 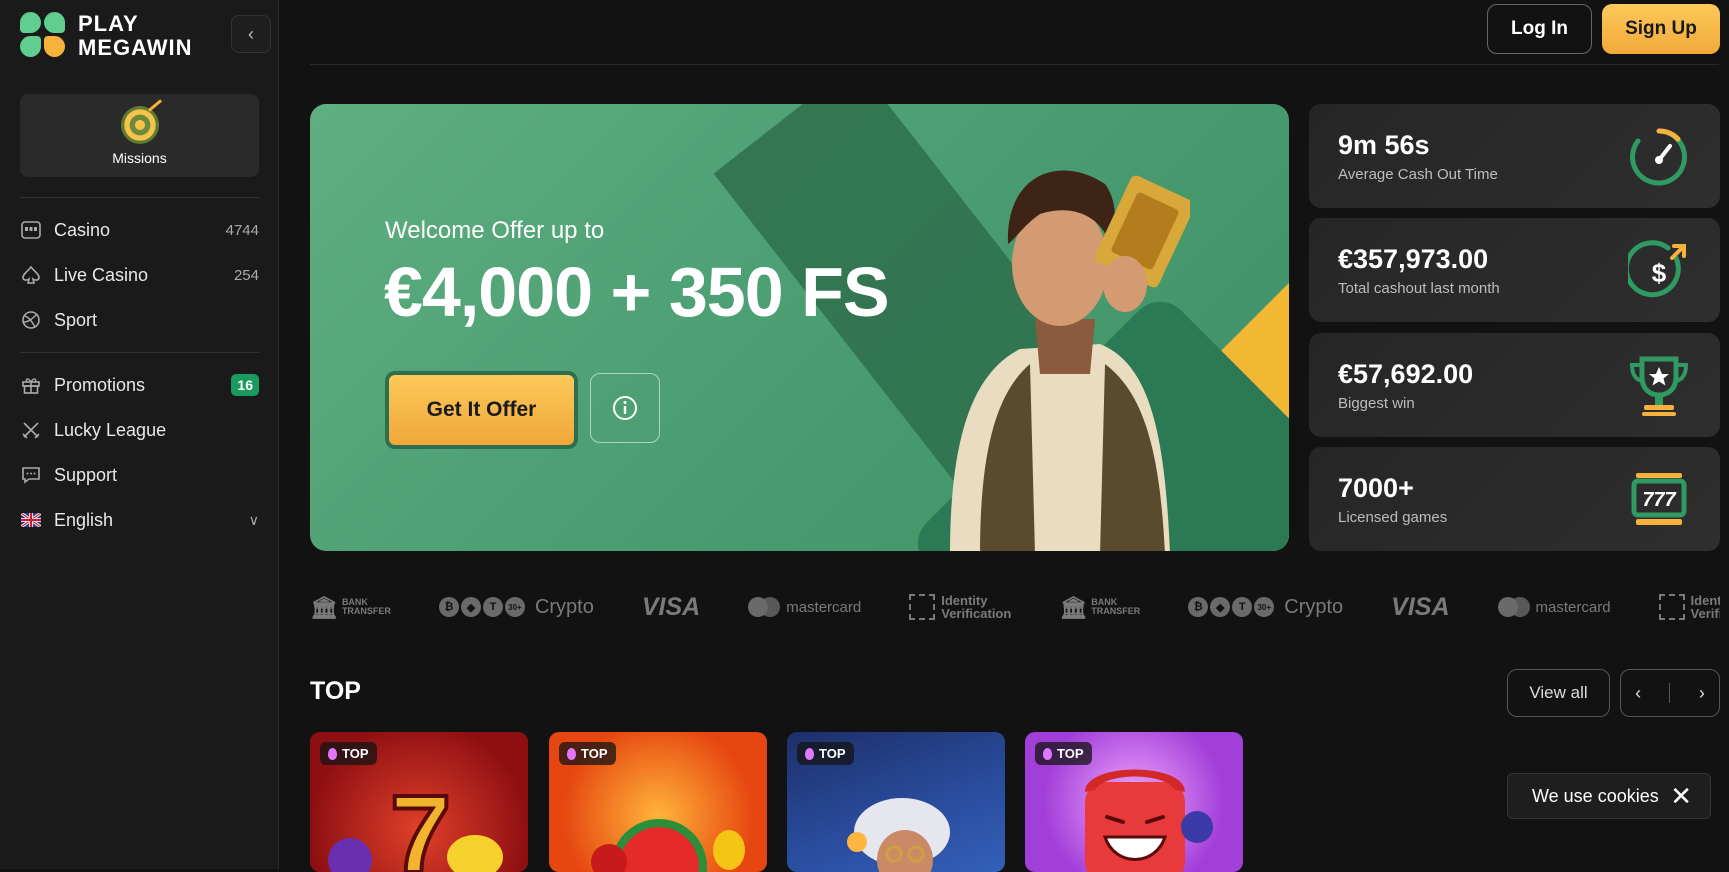 What do you see at coordinates (43, 36) in the screenshot?
I see `clover-logo-icon` at bounding box center [43, 36].